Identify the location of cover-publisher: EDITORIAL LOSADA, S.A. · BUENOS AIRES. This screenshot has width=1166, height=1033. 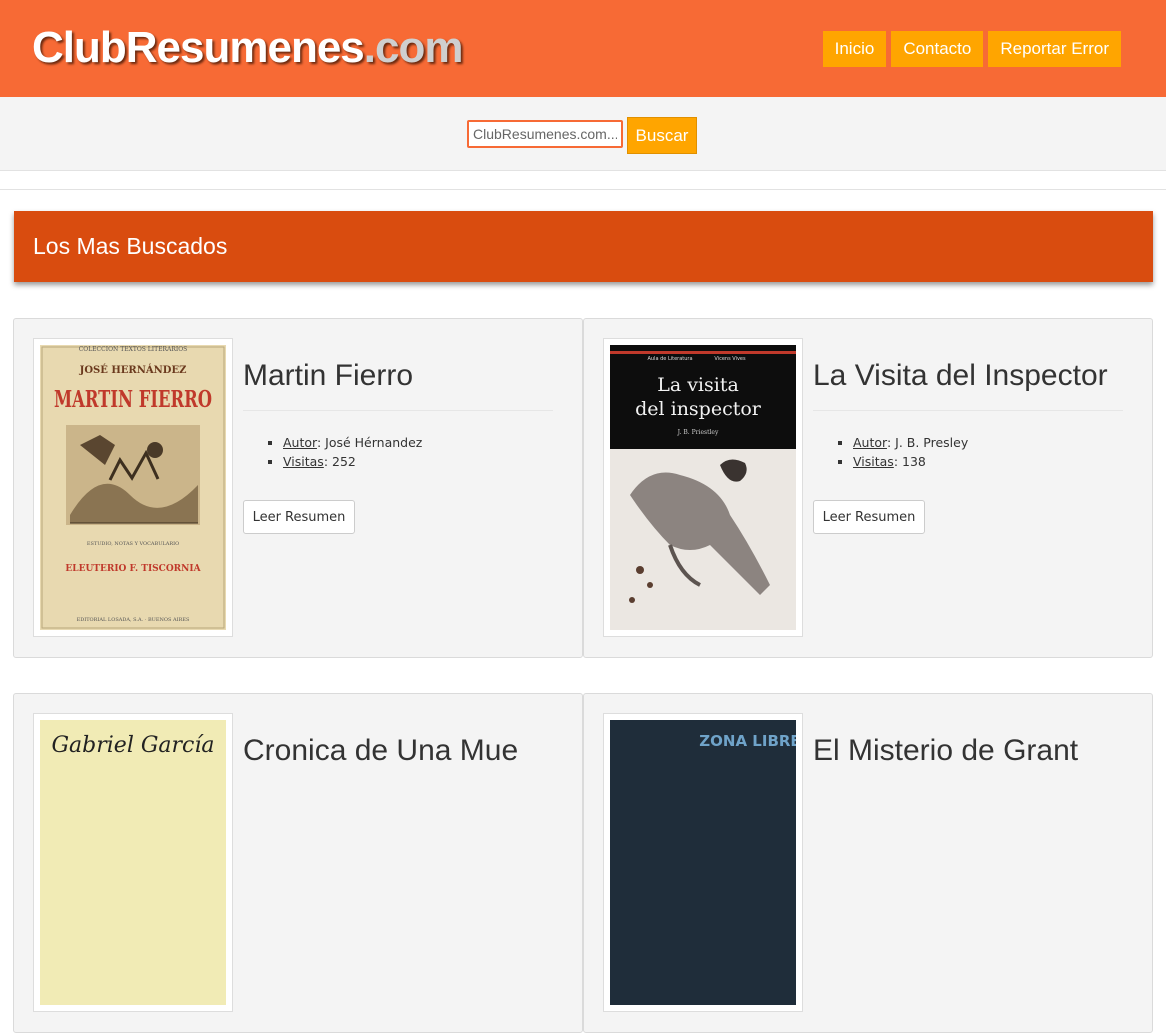
(133, 620).